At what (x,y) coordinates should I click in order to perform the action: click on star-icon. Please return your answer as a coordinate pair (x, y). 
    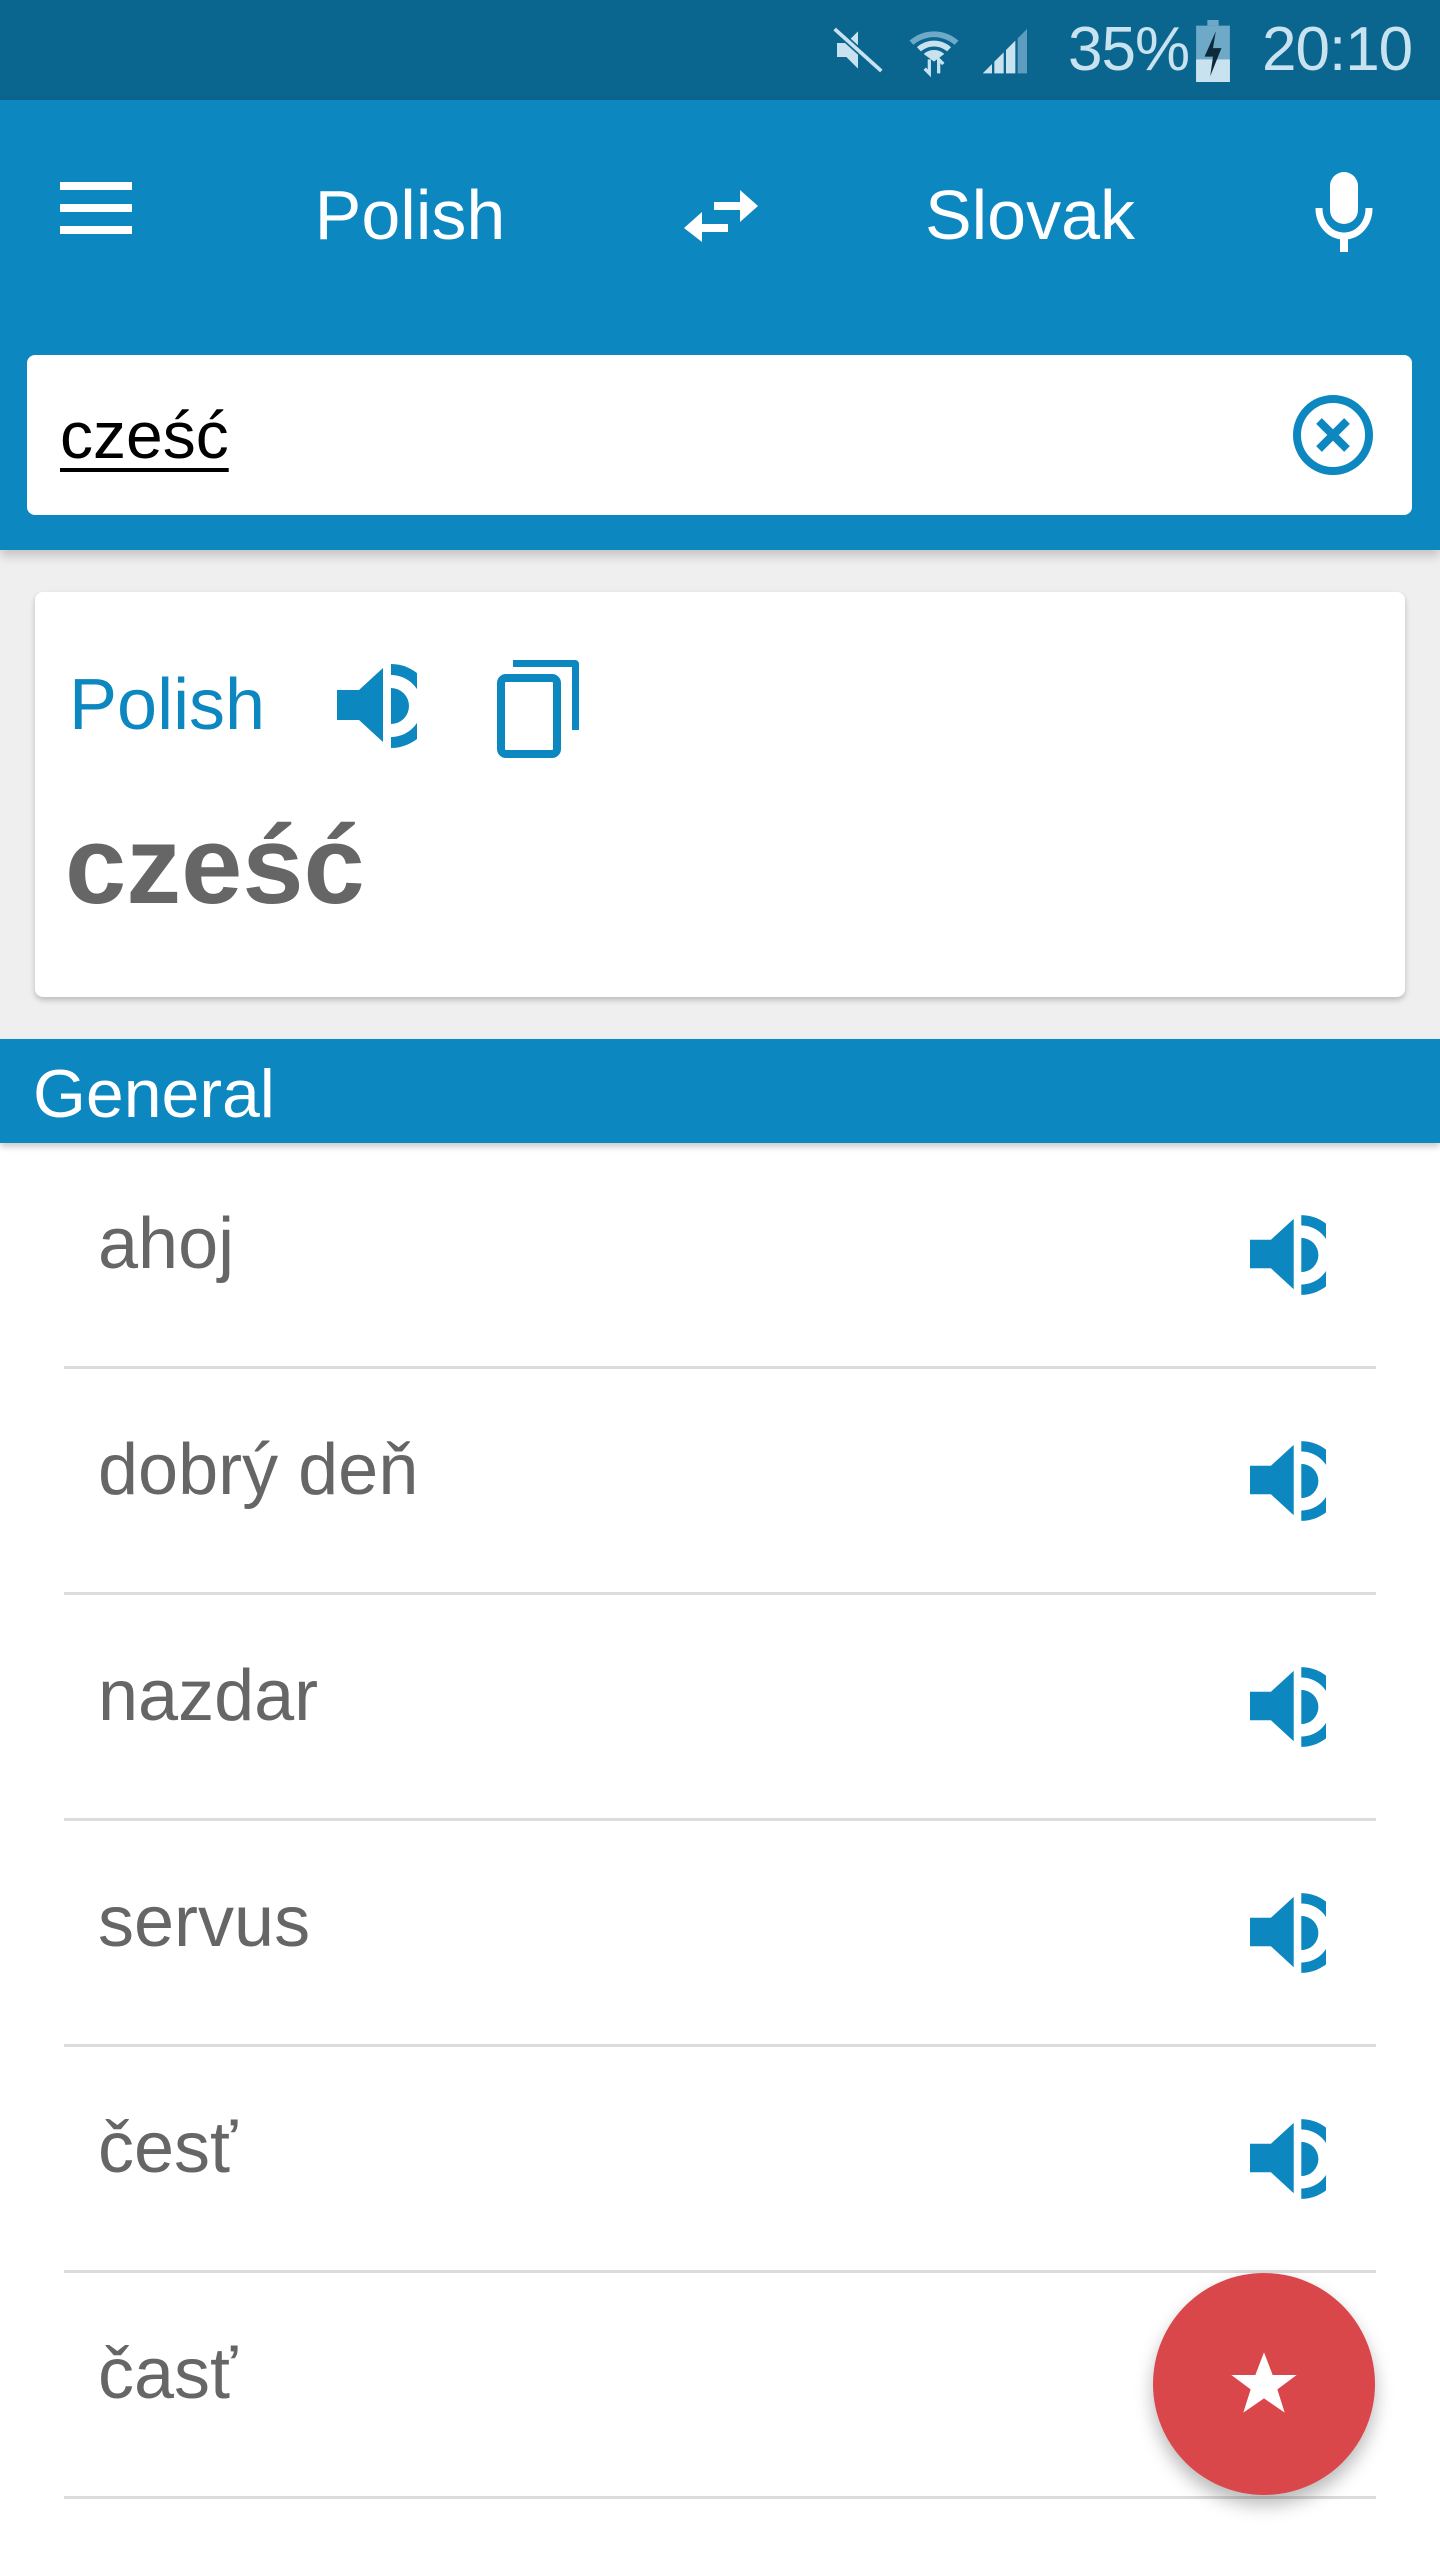
    Looking at the image, I should click on (1264, 2382).